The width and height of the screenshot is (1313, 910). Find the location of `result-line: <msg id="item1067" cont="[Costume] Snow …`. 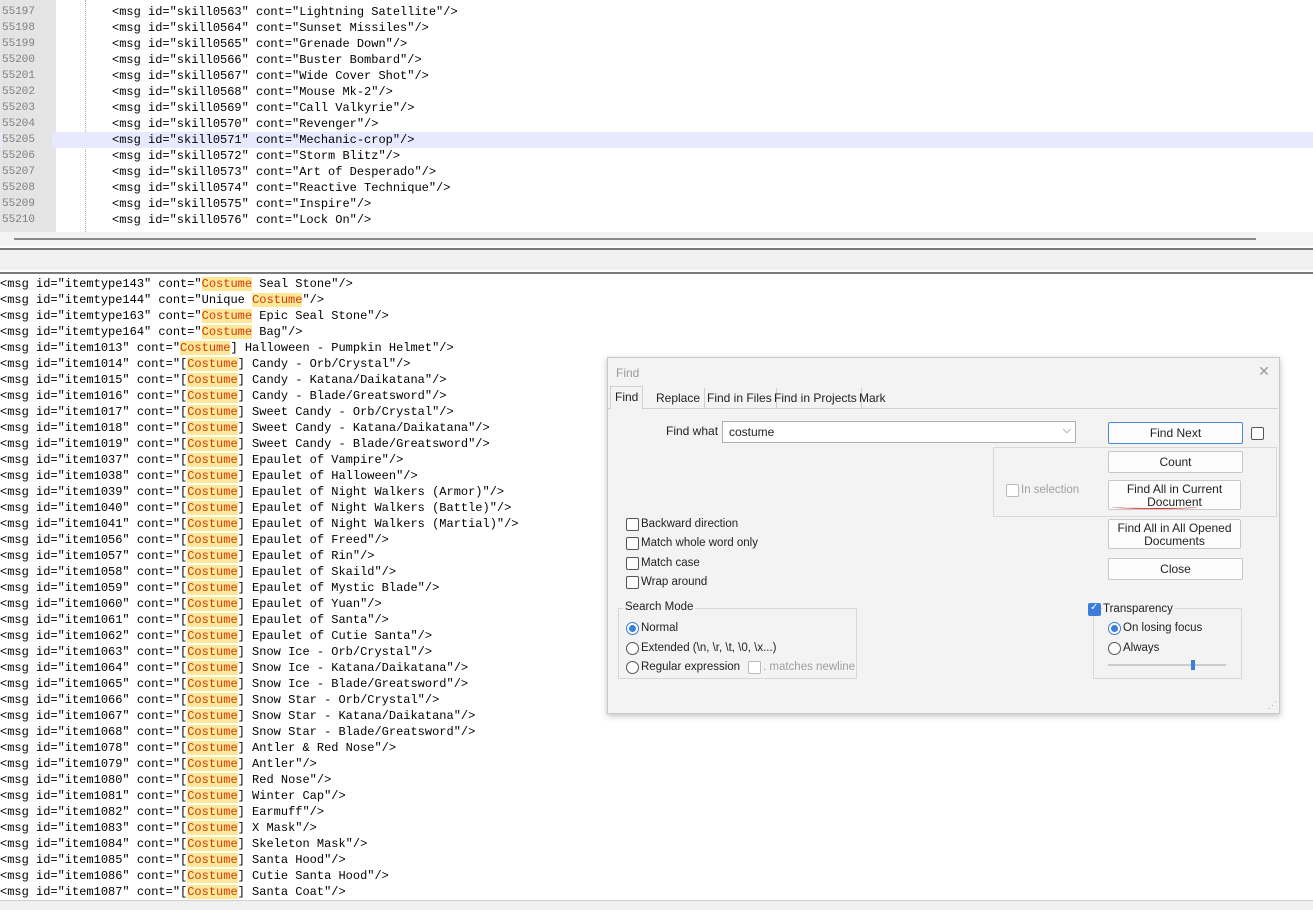

result-line: <msg id="item1067" cont="[Costume] Snow … is located at coordinates (237, 716).